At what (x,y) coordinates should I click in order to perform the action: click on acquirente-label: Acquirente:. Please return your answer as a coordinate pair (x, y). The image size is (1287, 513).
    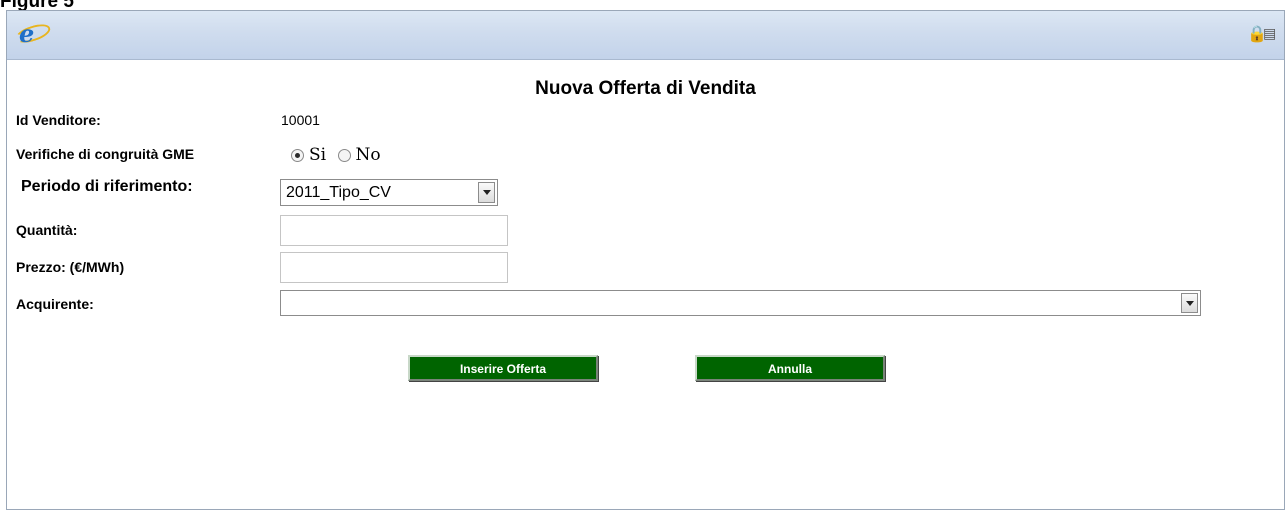
    Looking at the image, I should click on (55, 304).